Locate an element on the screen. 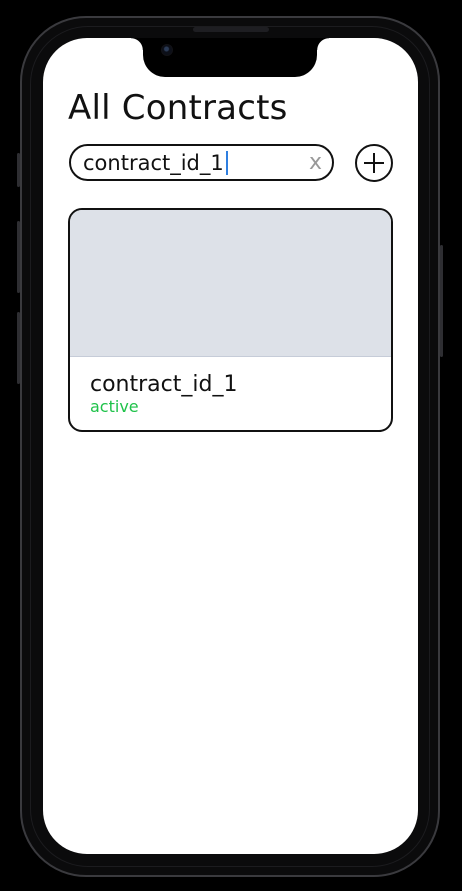 This screenshot has width=462, height=891. clear-search-button: x is located at coordinates (315, 163).